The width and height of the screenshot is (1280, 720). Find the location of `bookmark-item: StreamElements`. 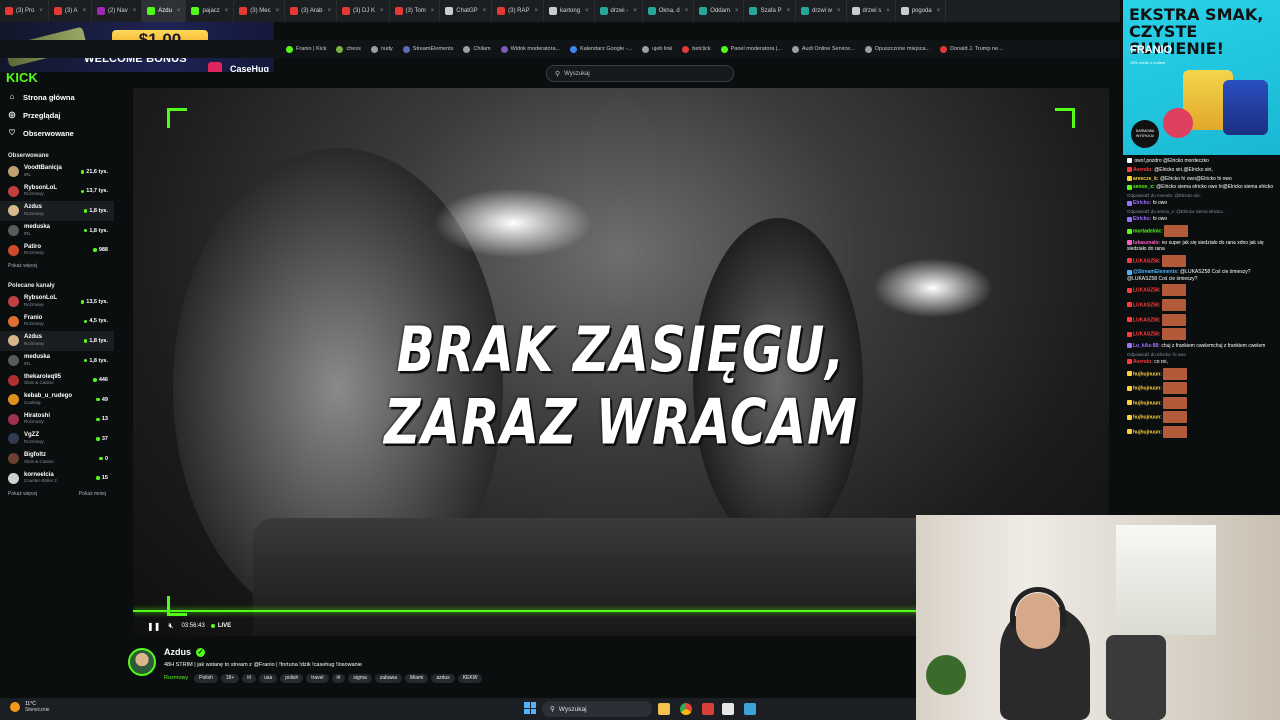

bookmark-item: StreamElements is located at coordinates (427, 49).